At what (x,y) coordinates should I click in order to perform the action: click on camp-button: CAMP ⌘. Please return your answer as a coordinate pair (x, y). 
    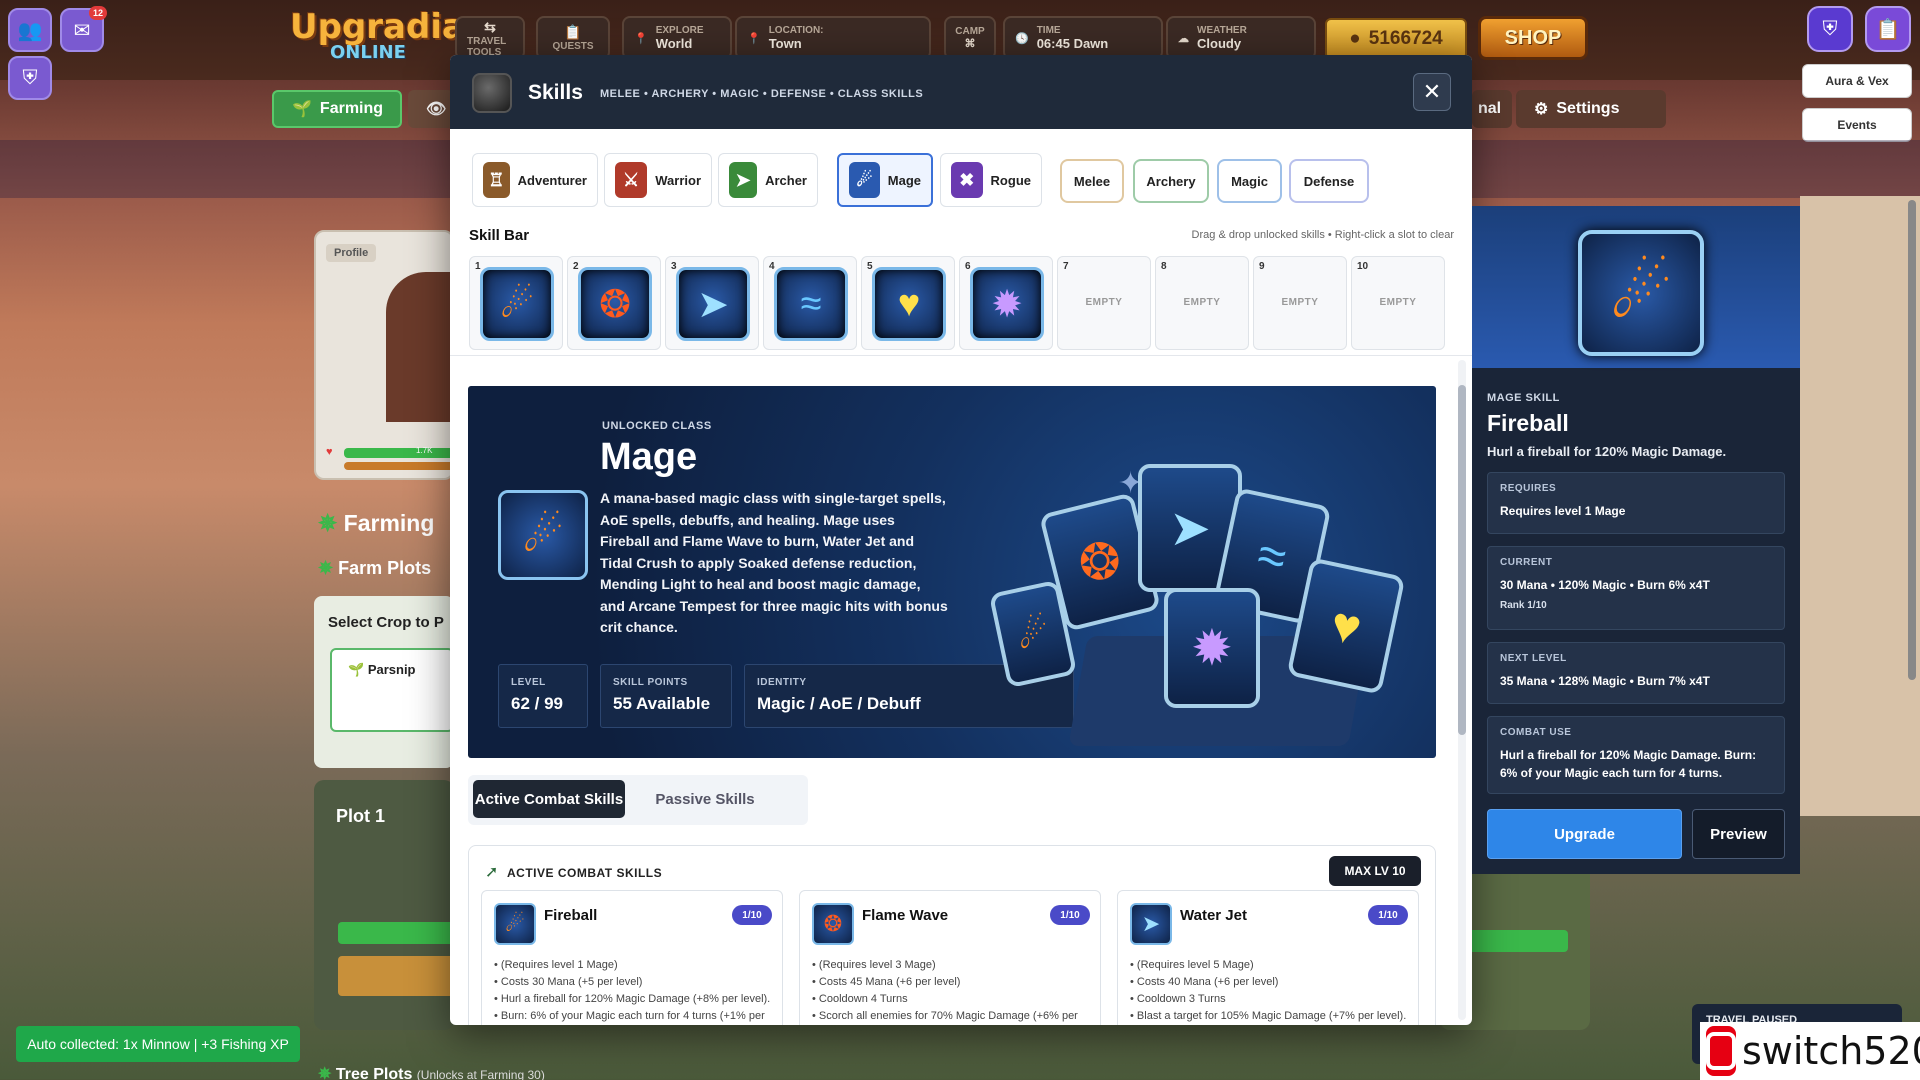
    Looking at the image, I should click on (970, 38).